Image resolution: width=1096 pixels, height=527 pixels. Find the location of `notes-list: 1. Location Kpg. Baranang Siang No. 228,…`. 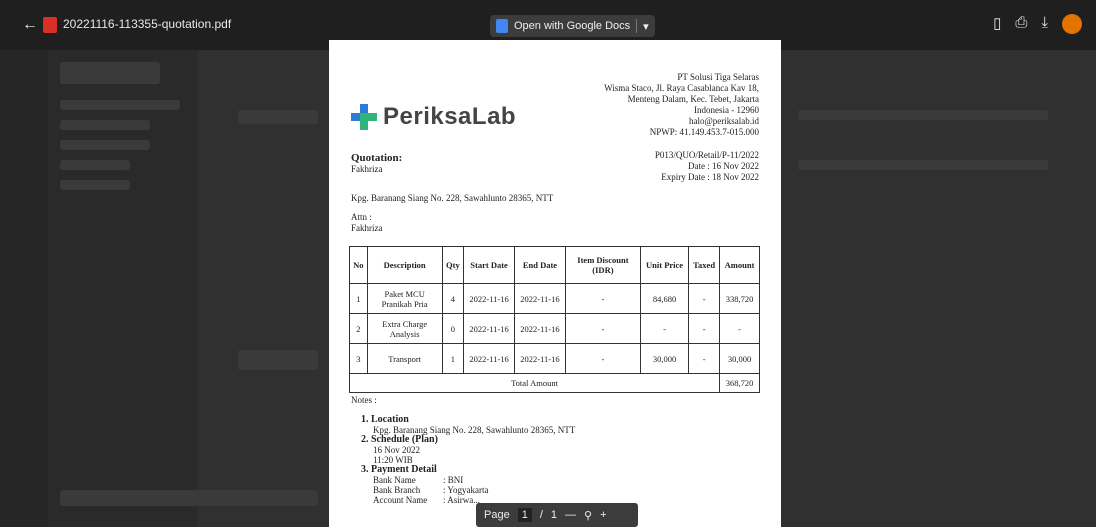

notes-list: 1. Location Kpg. Baranang Siang No. 228,… is located at coordinates (468, 460).